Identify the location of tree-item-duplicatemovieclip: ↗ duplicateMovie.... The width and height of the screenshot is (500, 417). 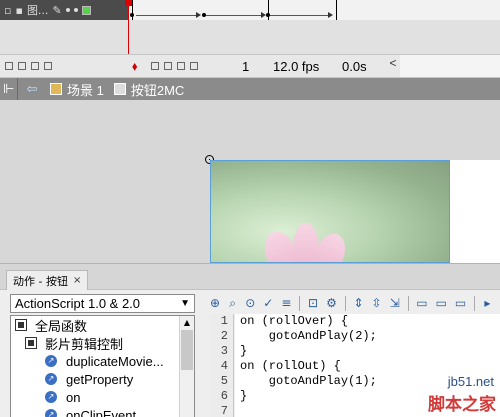
(104, 361).